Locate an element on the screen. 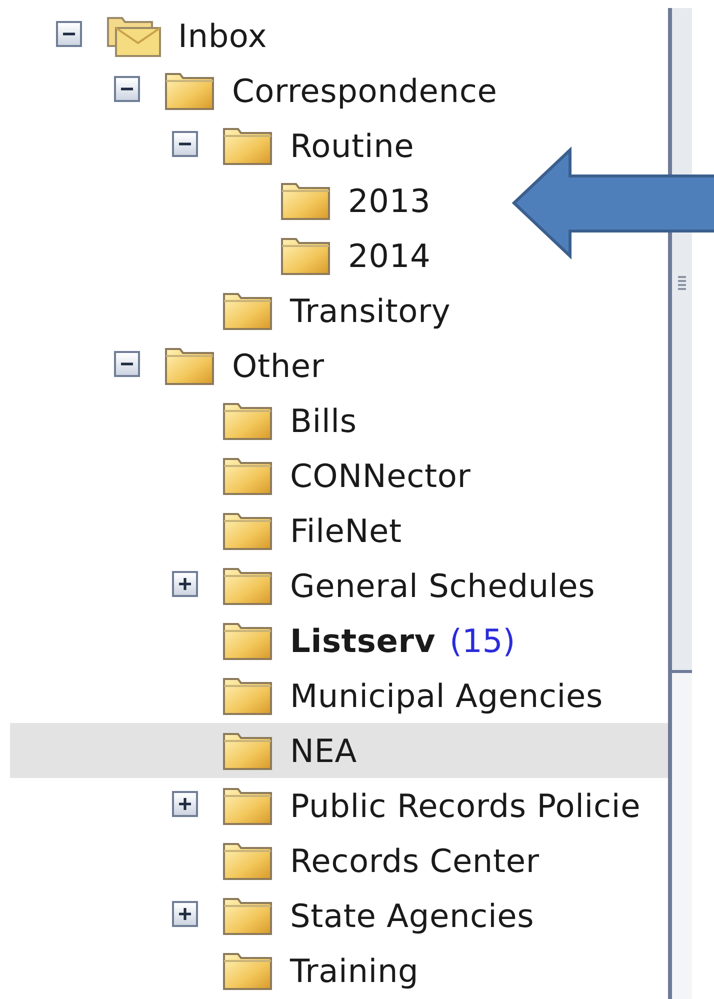 The width and height of the screenshot is (714, 999). folder-name: 2013 is located at coordinates (389, 201).